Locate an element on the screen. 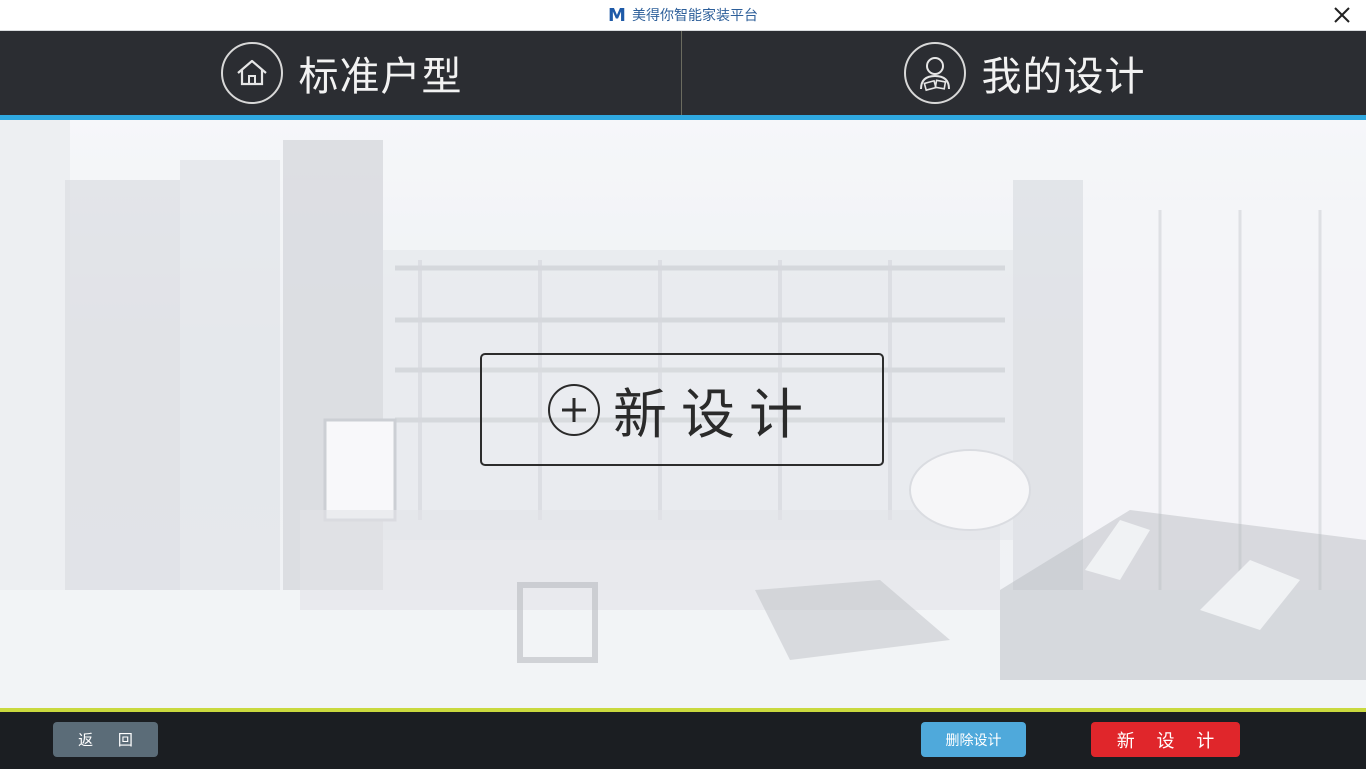 The image size is (1366, 769). bottom-toolbar: 返 回 删除设计 新 设 计 is located at coordinates (683, 740).